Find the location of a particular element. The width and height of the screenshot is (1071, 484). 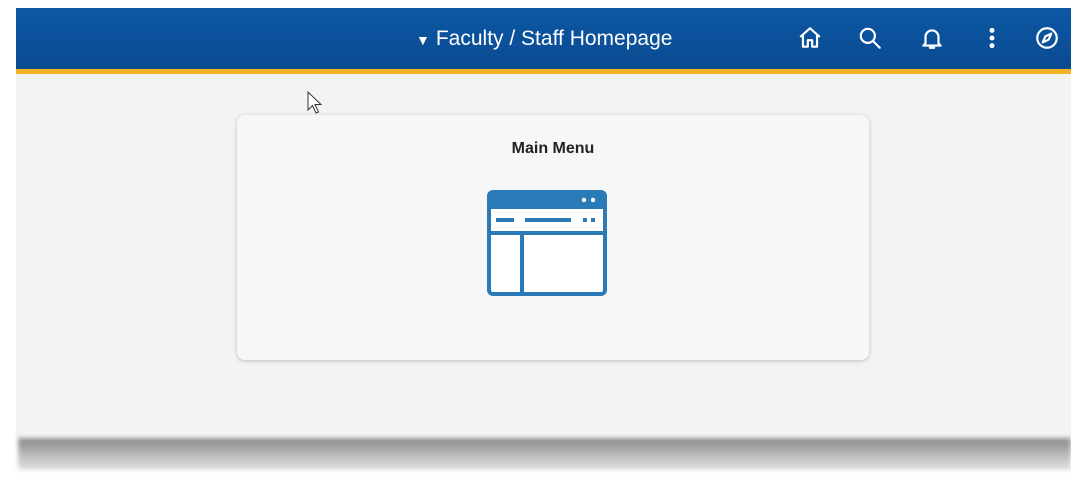

mouse-cursor-icon is located at coordinates (315, 102).